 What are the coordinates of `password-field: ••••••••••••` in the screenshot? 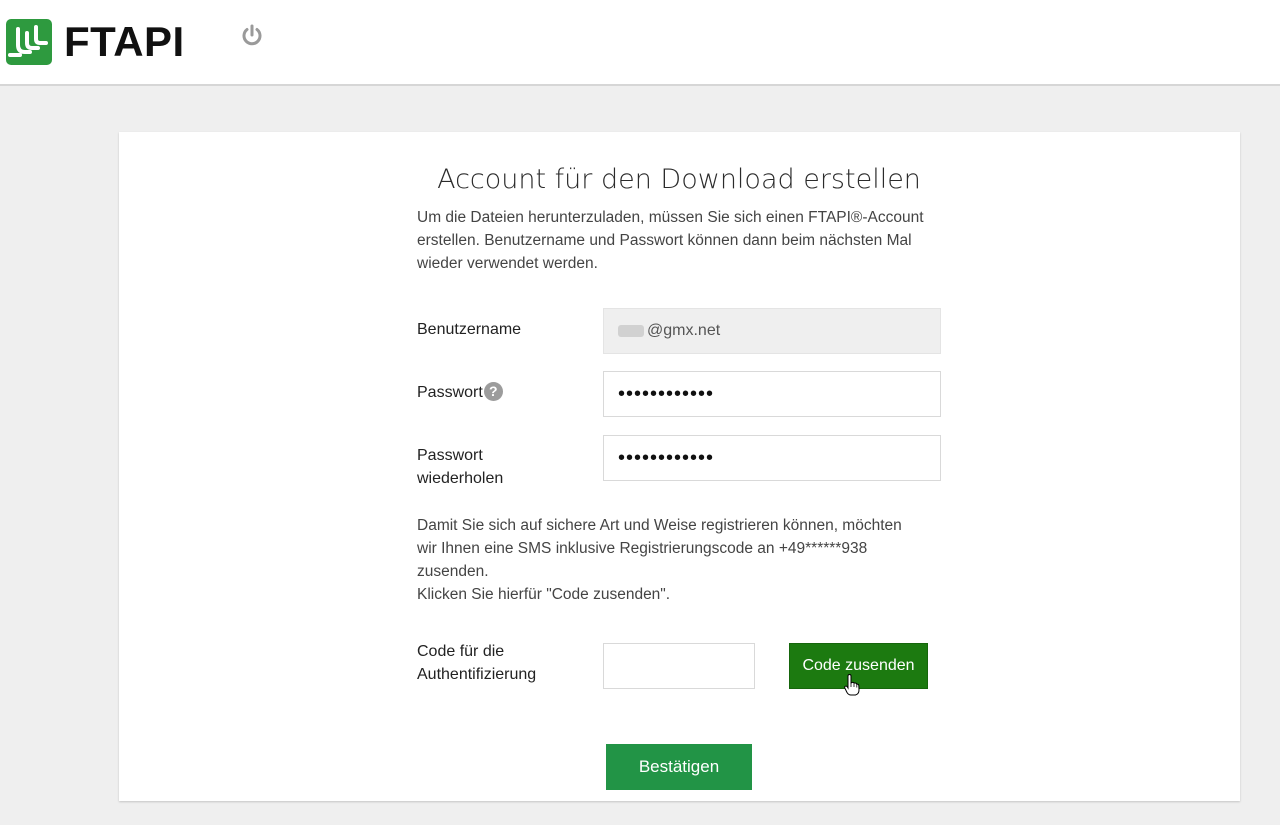 It's located at (772, 394).